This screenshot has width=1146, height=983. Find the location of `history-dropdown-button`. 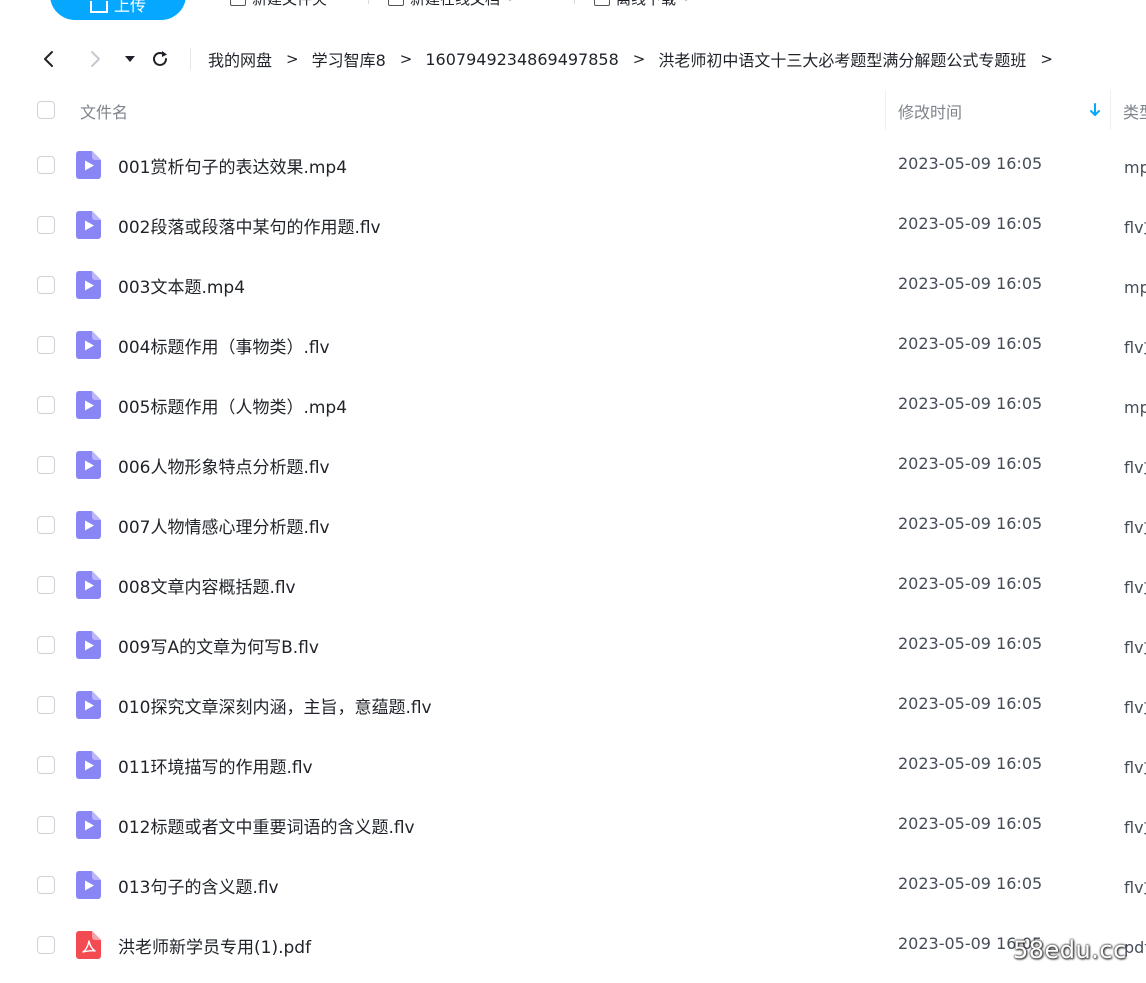

history-dropdown-button is located at coordinates (130, 59).